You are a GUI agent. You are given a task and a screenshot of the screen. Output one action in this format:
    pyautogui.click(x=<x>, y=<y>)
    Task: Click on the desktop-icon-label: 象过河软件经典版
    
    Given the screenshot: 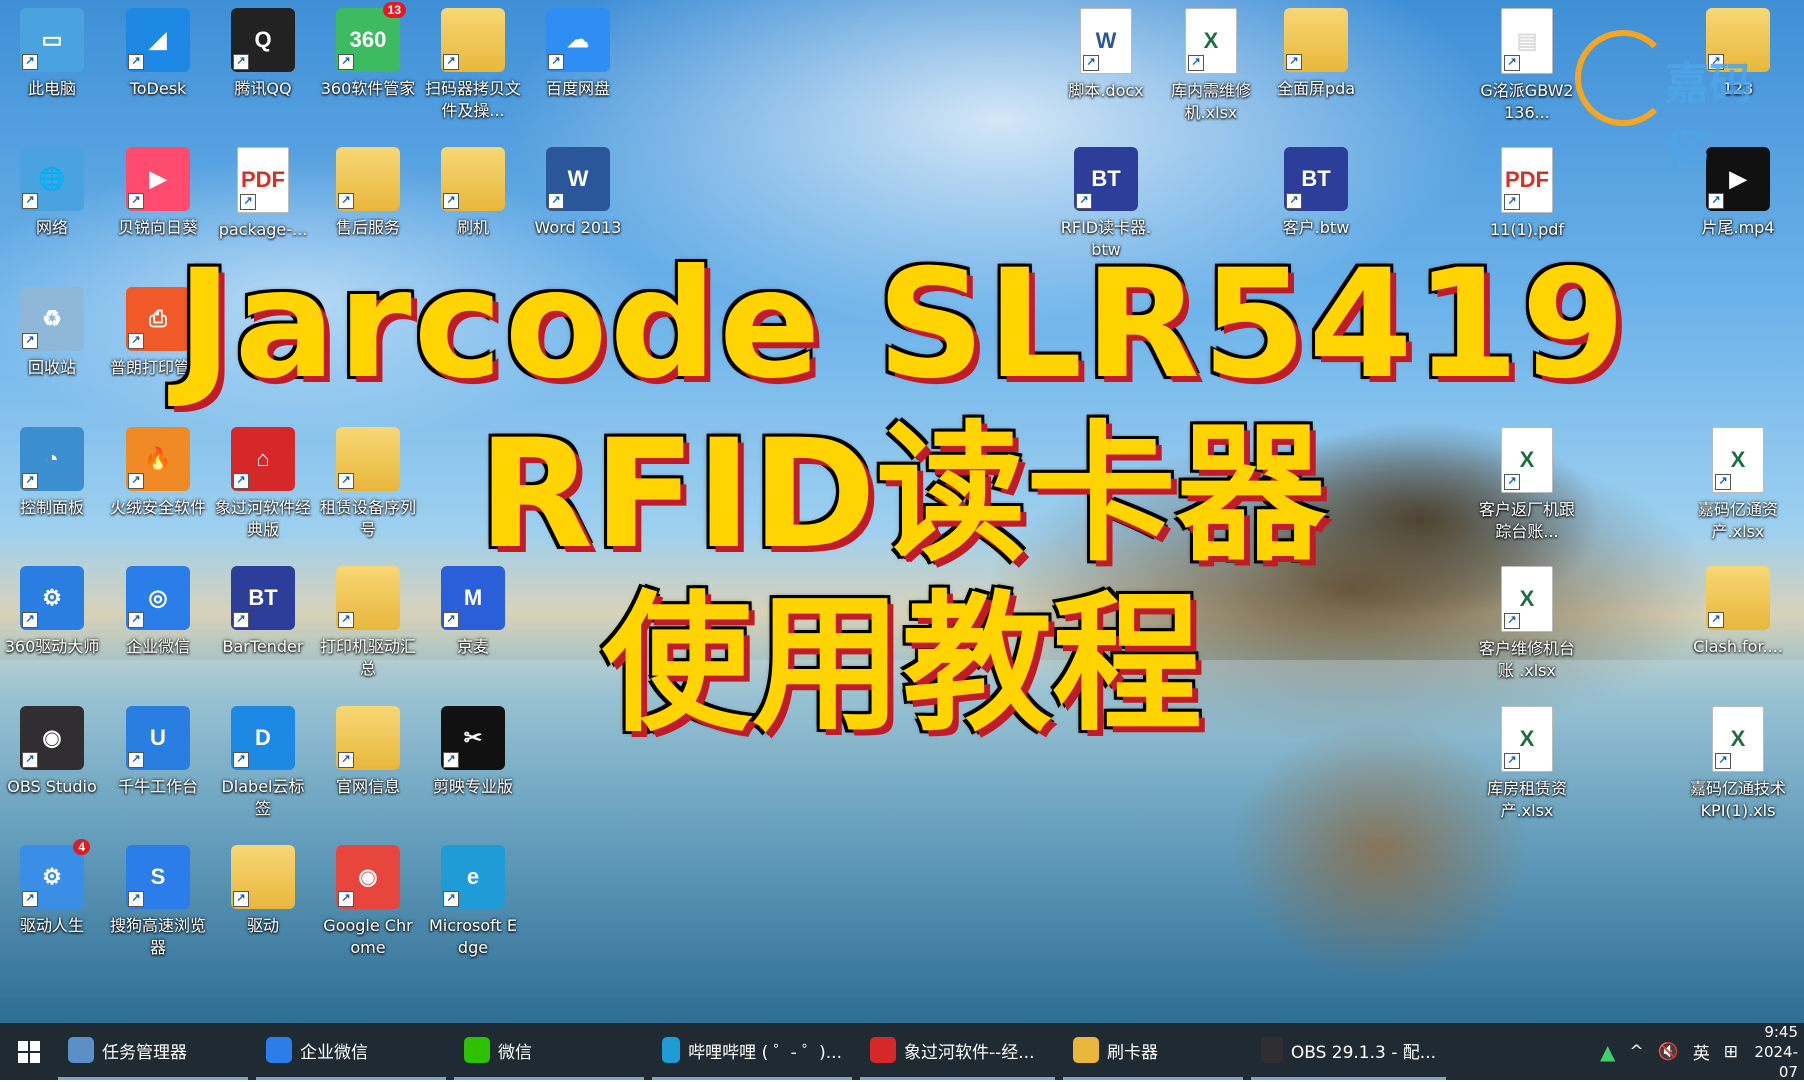 What is the action you would take?
    pyautogui.click(x=263, y=518)
    